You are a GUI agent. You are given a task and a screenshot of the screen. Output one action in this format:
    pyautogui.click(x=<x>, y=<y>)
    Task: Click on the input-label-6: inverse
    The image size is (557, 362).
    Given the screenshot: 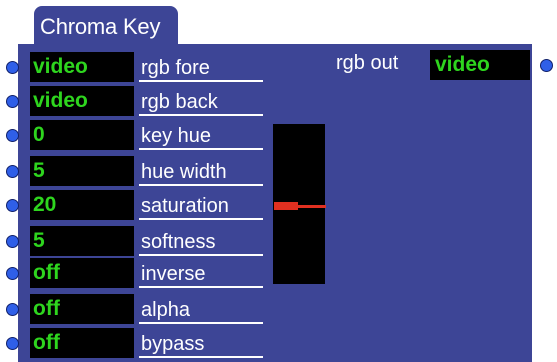 What is the action you would take?
    pyautogui.click(x=173, y=274)
    